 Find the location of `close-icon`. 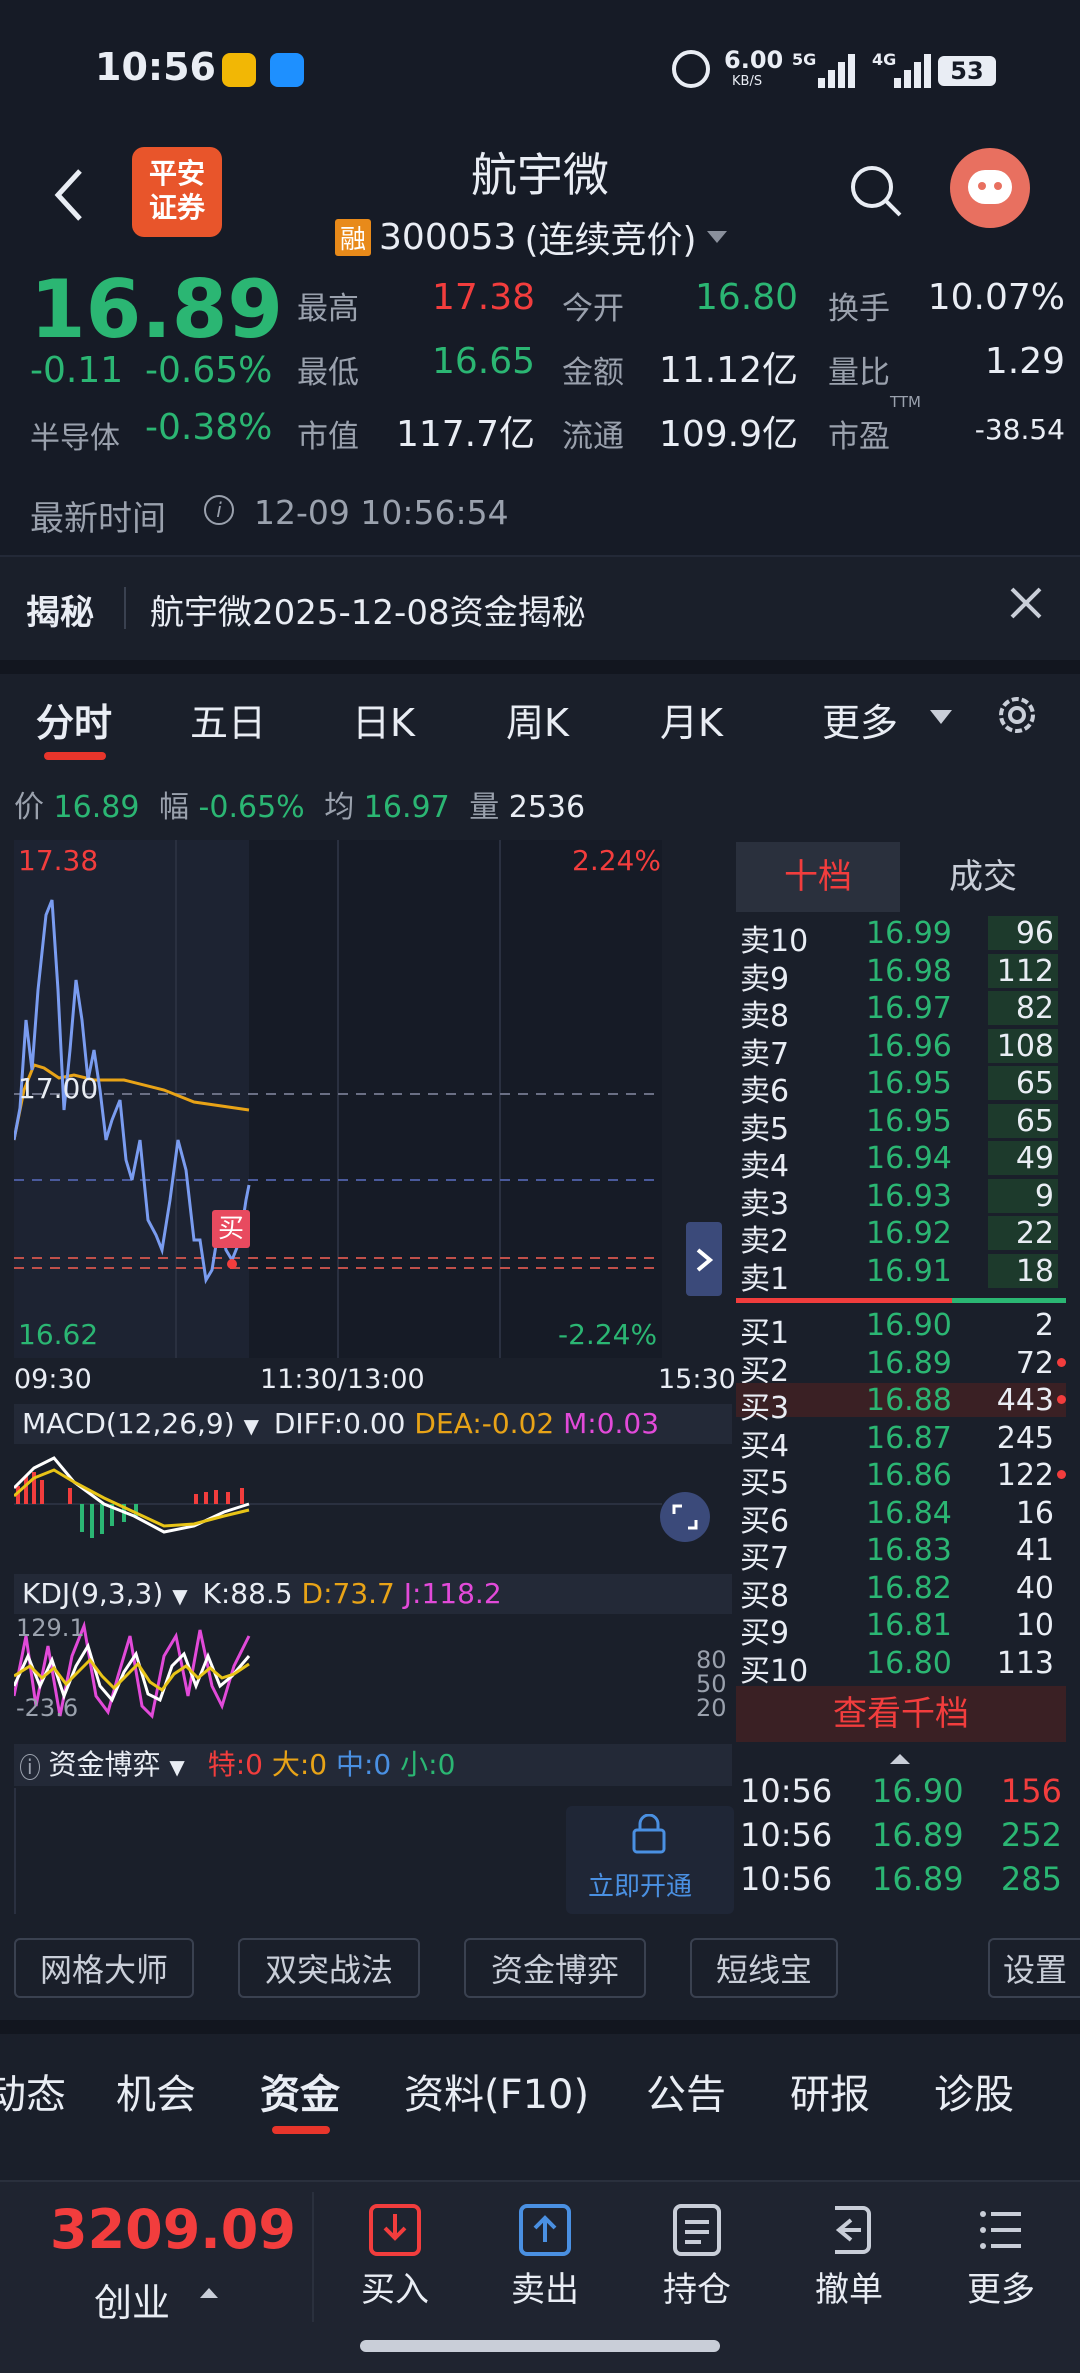

close-icon is located at coordinates (1026, 603).